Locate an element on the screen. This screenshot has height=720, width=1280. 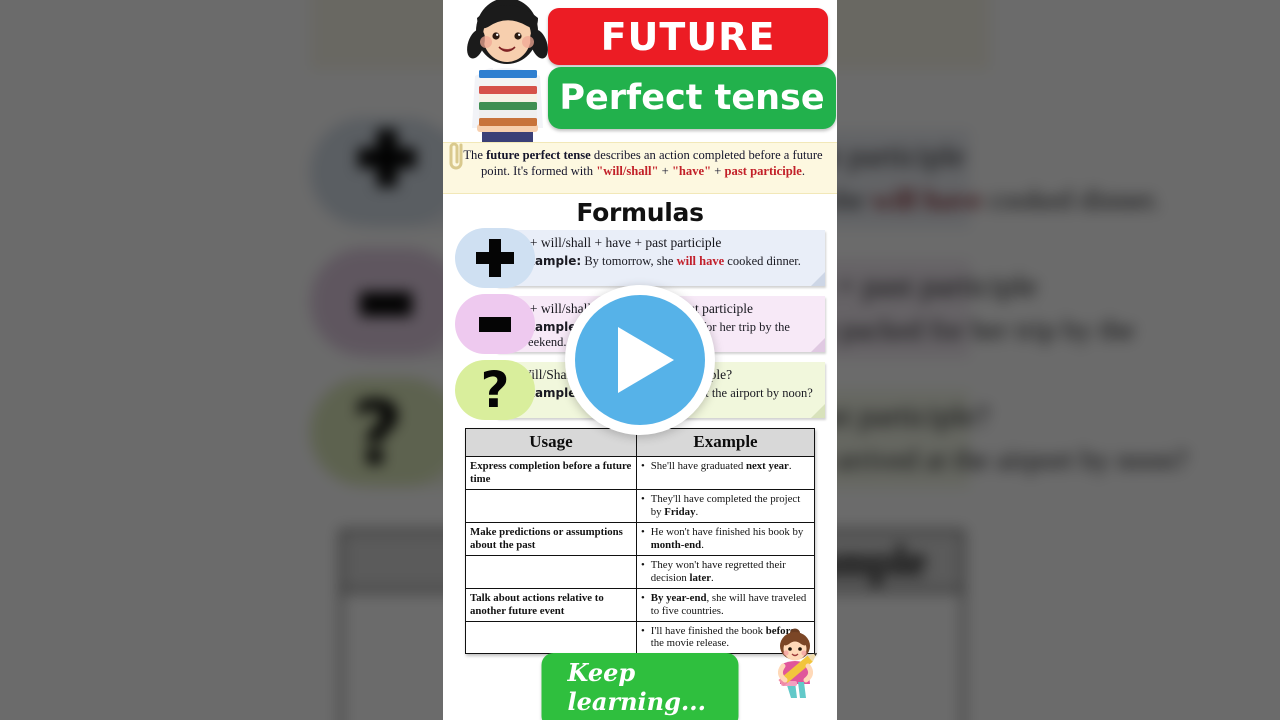
question-mark-icon: ? is located at coordinates (495, 389).